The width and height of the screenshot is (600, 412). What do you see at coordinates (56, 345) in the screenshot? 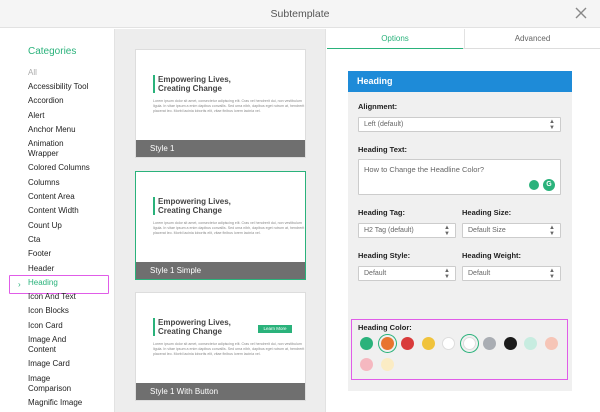
I see `category-item-image-and-content: Image And Content` at bounding box center [56, 345].